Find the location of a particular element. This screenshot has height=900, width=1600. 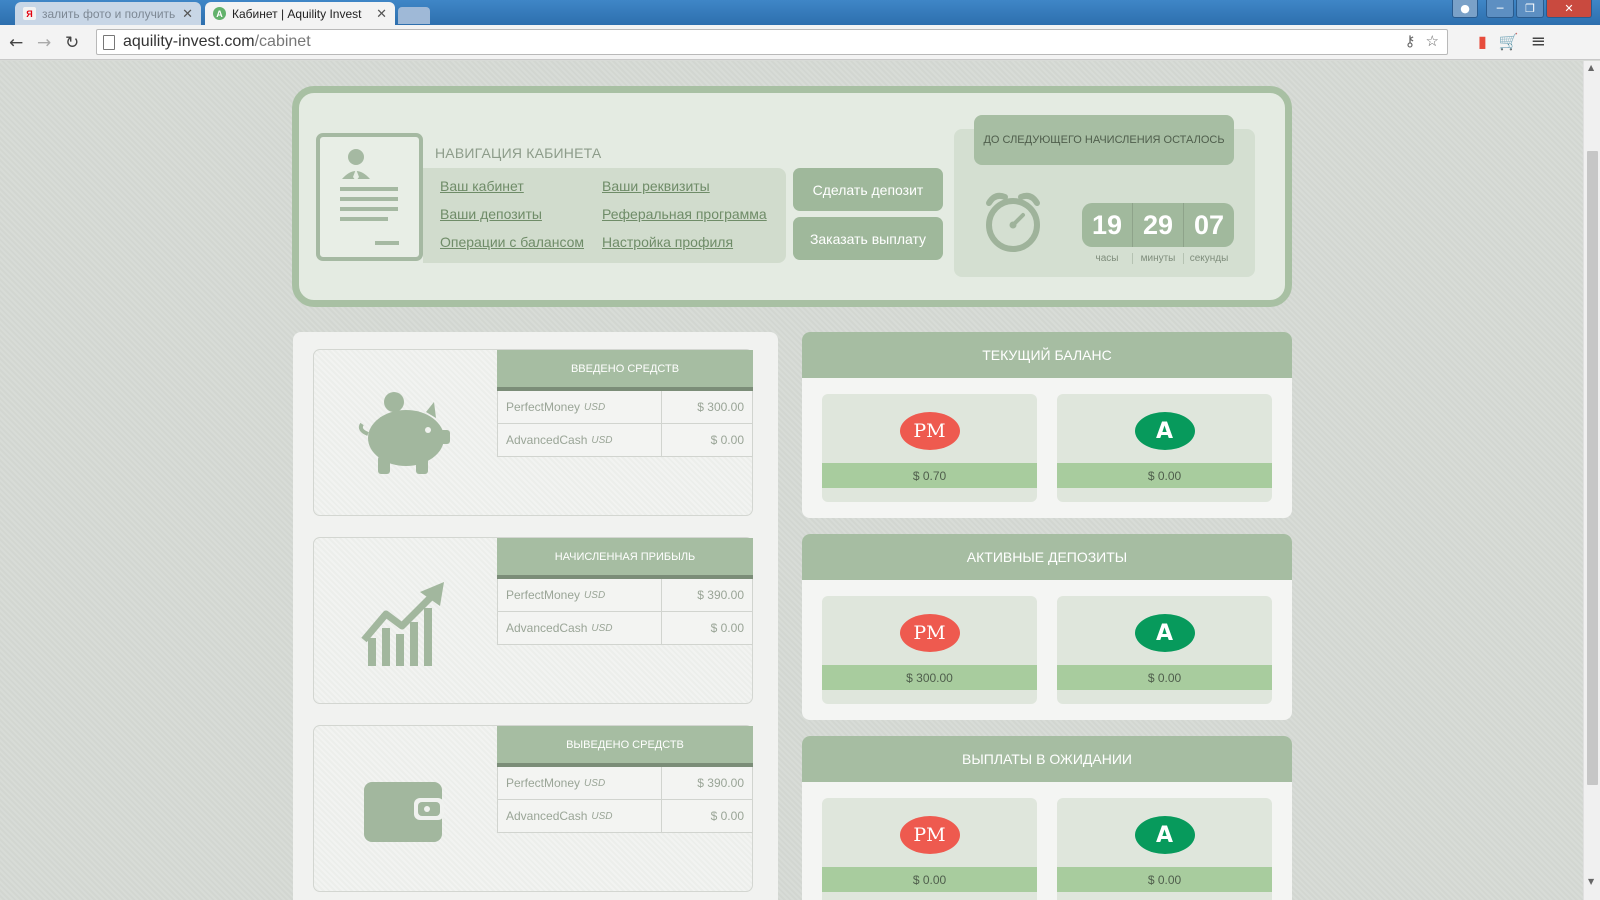

cart-icon: 🛒 is located at coordinates (1509, 41).